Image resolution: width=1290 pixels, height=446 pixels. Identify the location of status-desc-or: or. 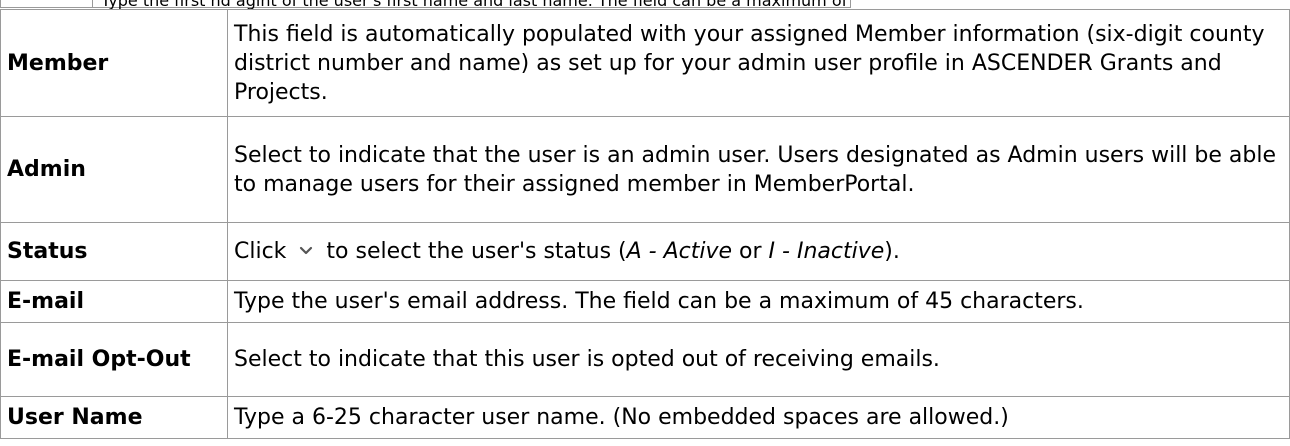
(750, 251).